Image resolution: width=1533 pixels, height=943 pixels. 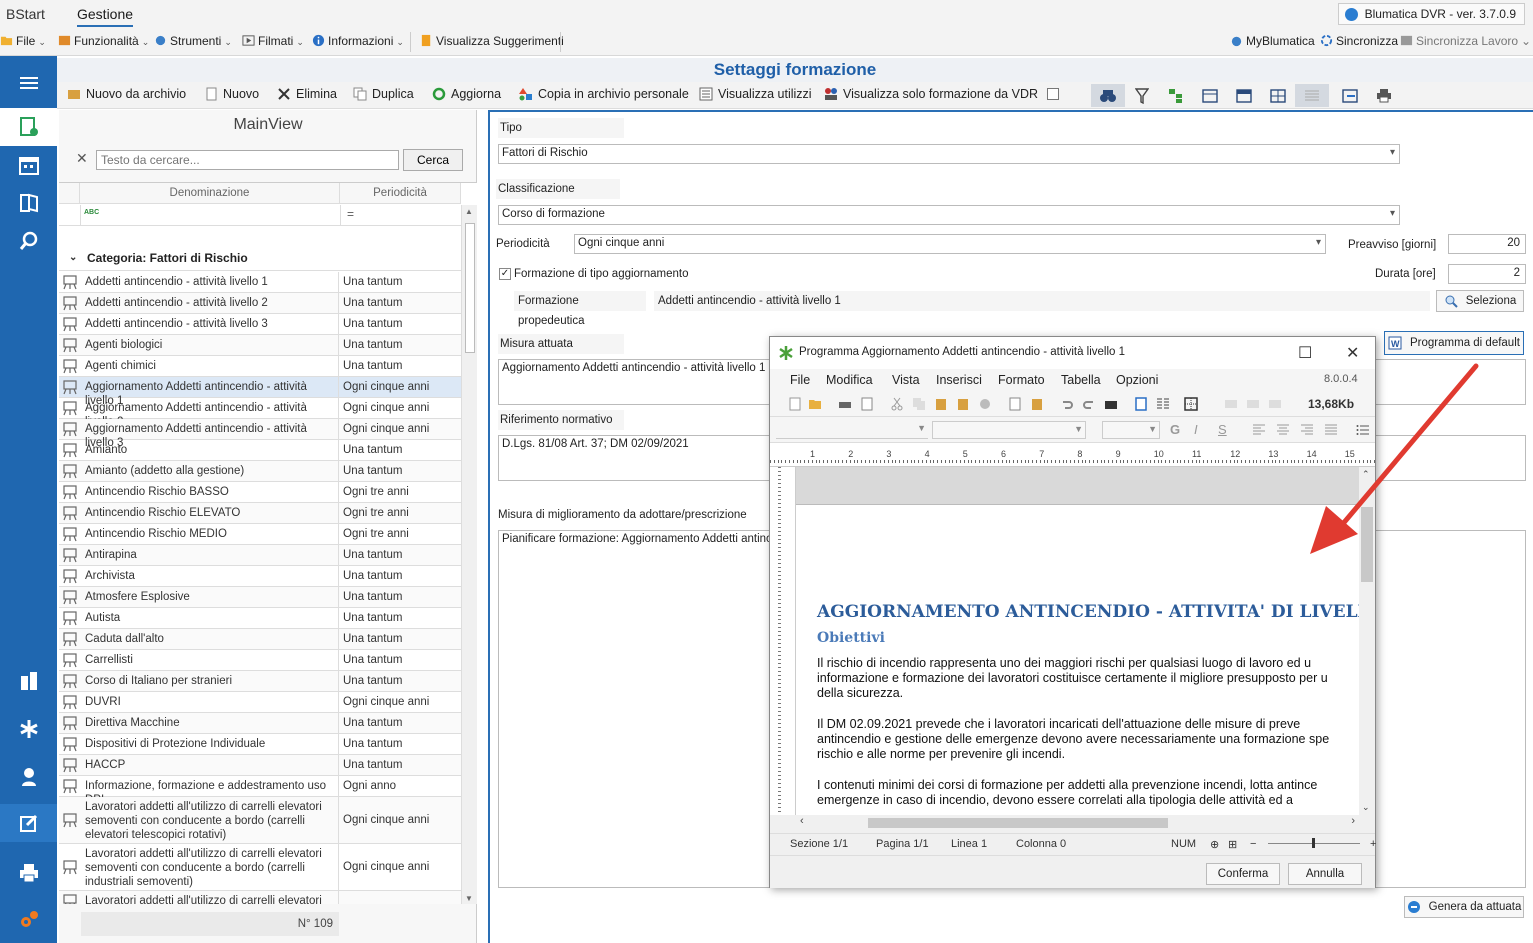 What do you see at coordinates (1232, 844) in the screenshot?
I see `zoom-page-icon: ⊞` at bounding box center [1232, 844].